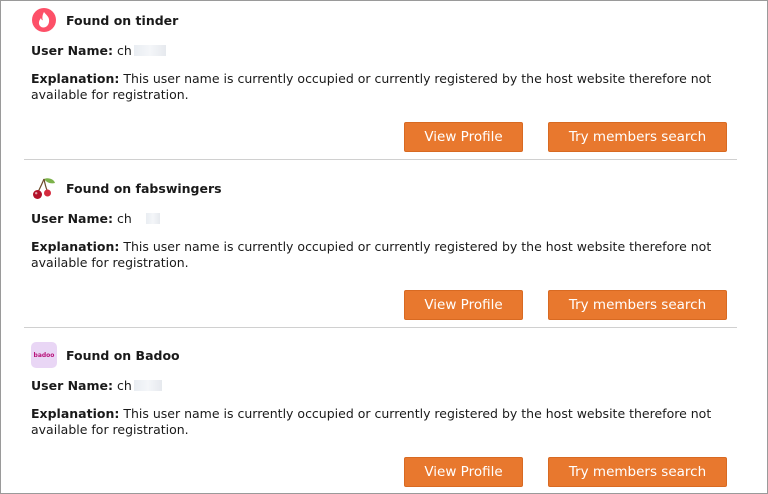  Describe the element at coordinates (380, 159) in the screenshot. I see `divider` at that location.